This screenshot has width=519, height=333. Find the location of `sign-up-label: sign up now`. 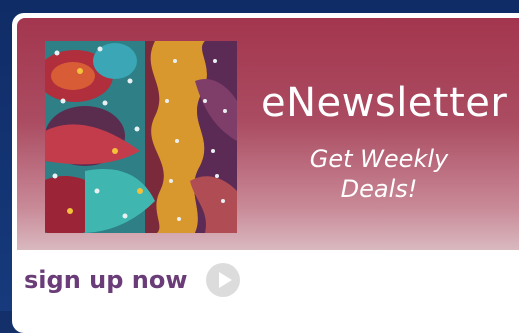

sign-up-label: sign up now is located at coordinates (106, 280).